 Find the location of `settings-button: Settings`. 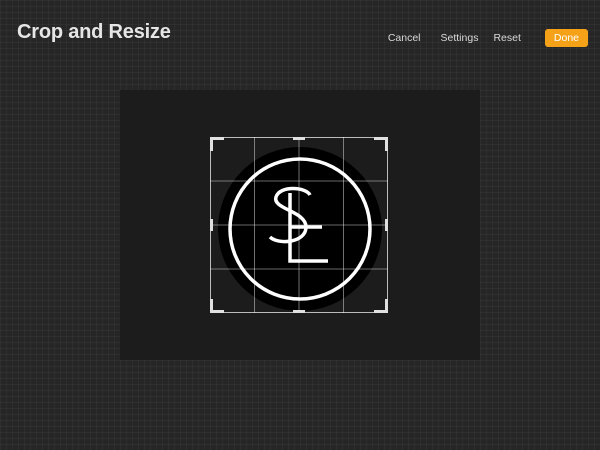

settings-button: Settings is located at coordinates (460, 38).